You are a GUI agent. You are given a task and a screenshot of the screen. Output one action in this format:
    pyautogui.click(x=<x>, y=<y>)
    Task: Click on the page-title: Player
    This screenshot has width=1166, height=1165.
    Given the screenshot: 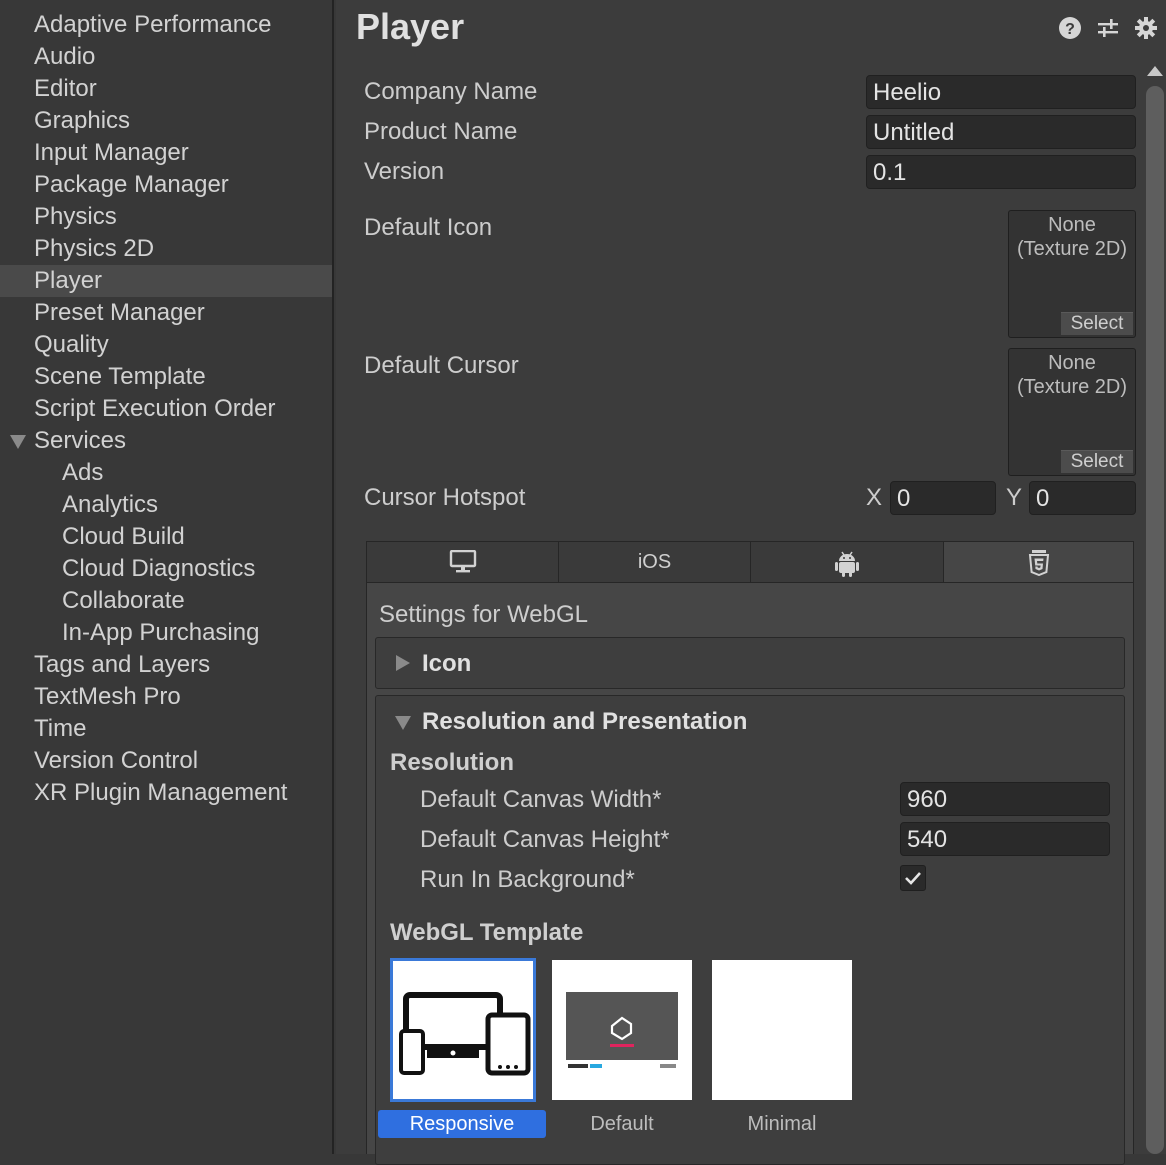 What is the action you would take?
    pyautogui.click(x=410, y=26)
    